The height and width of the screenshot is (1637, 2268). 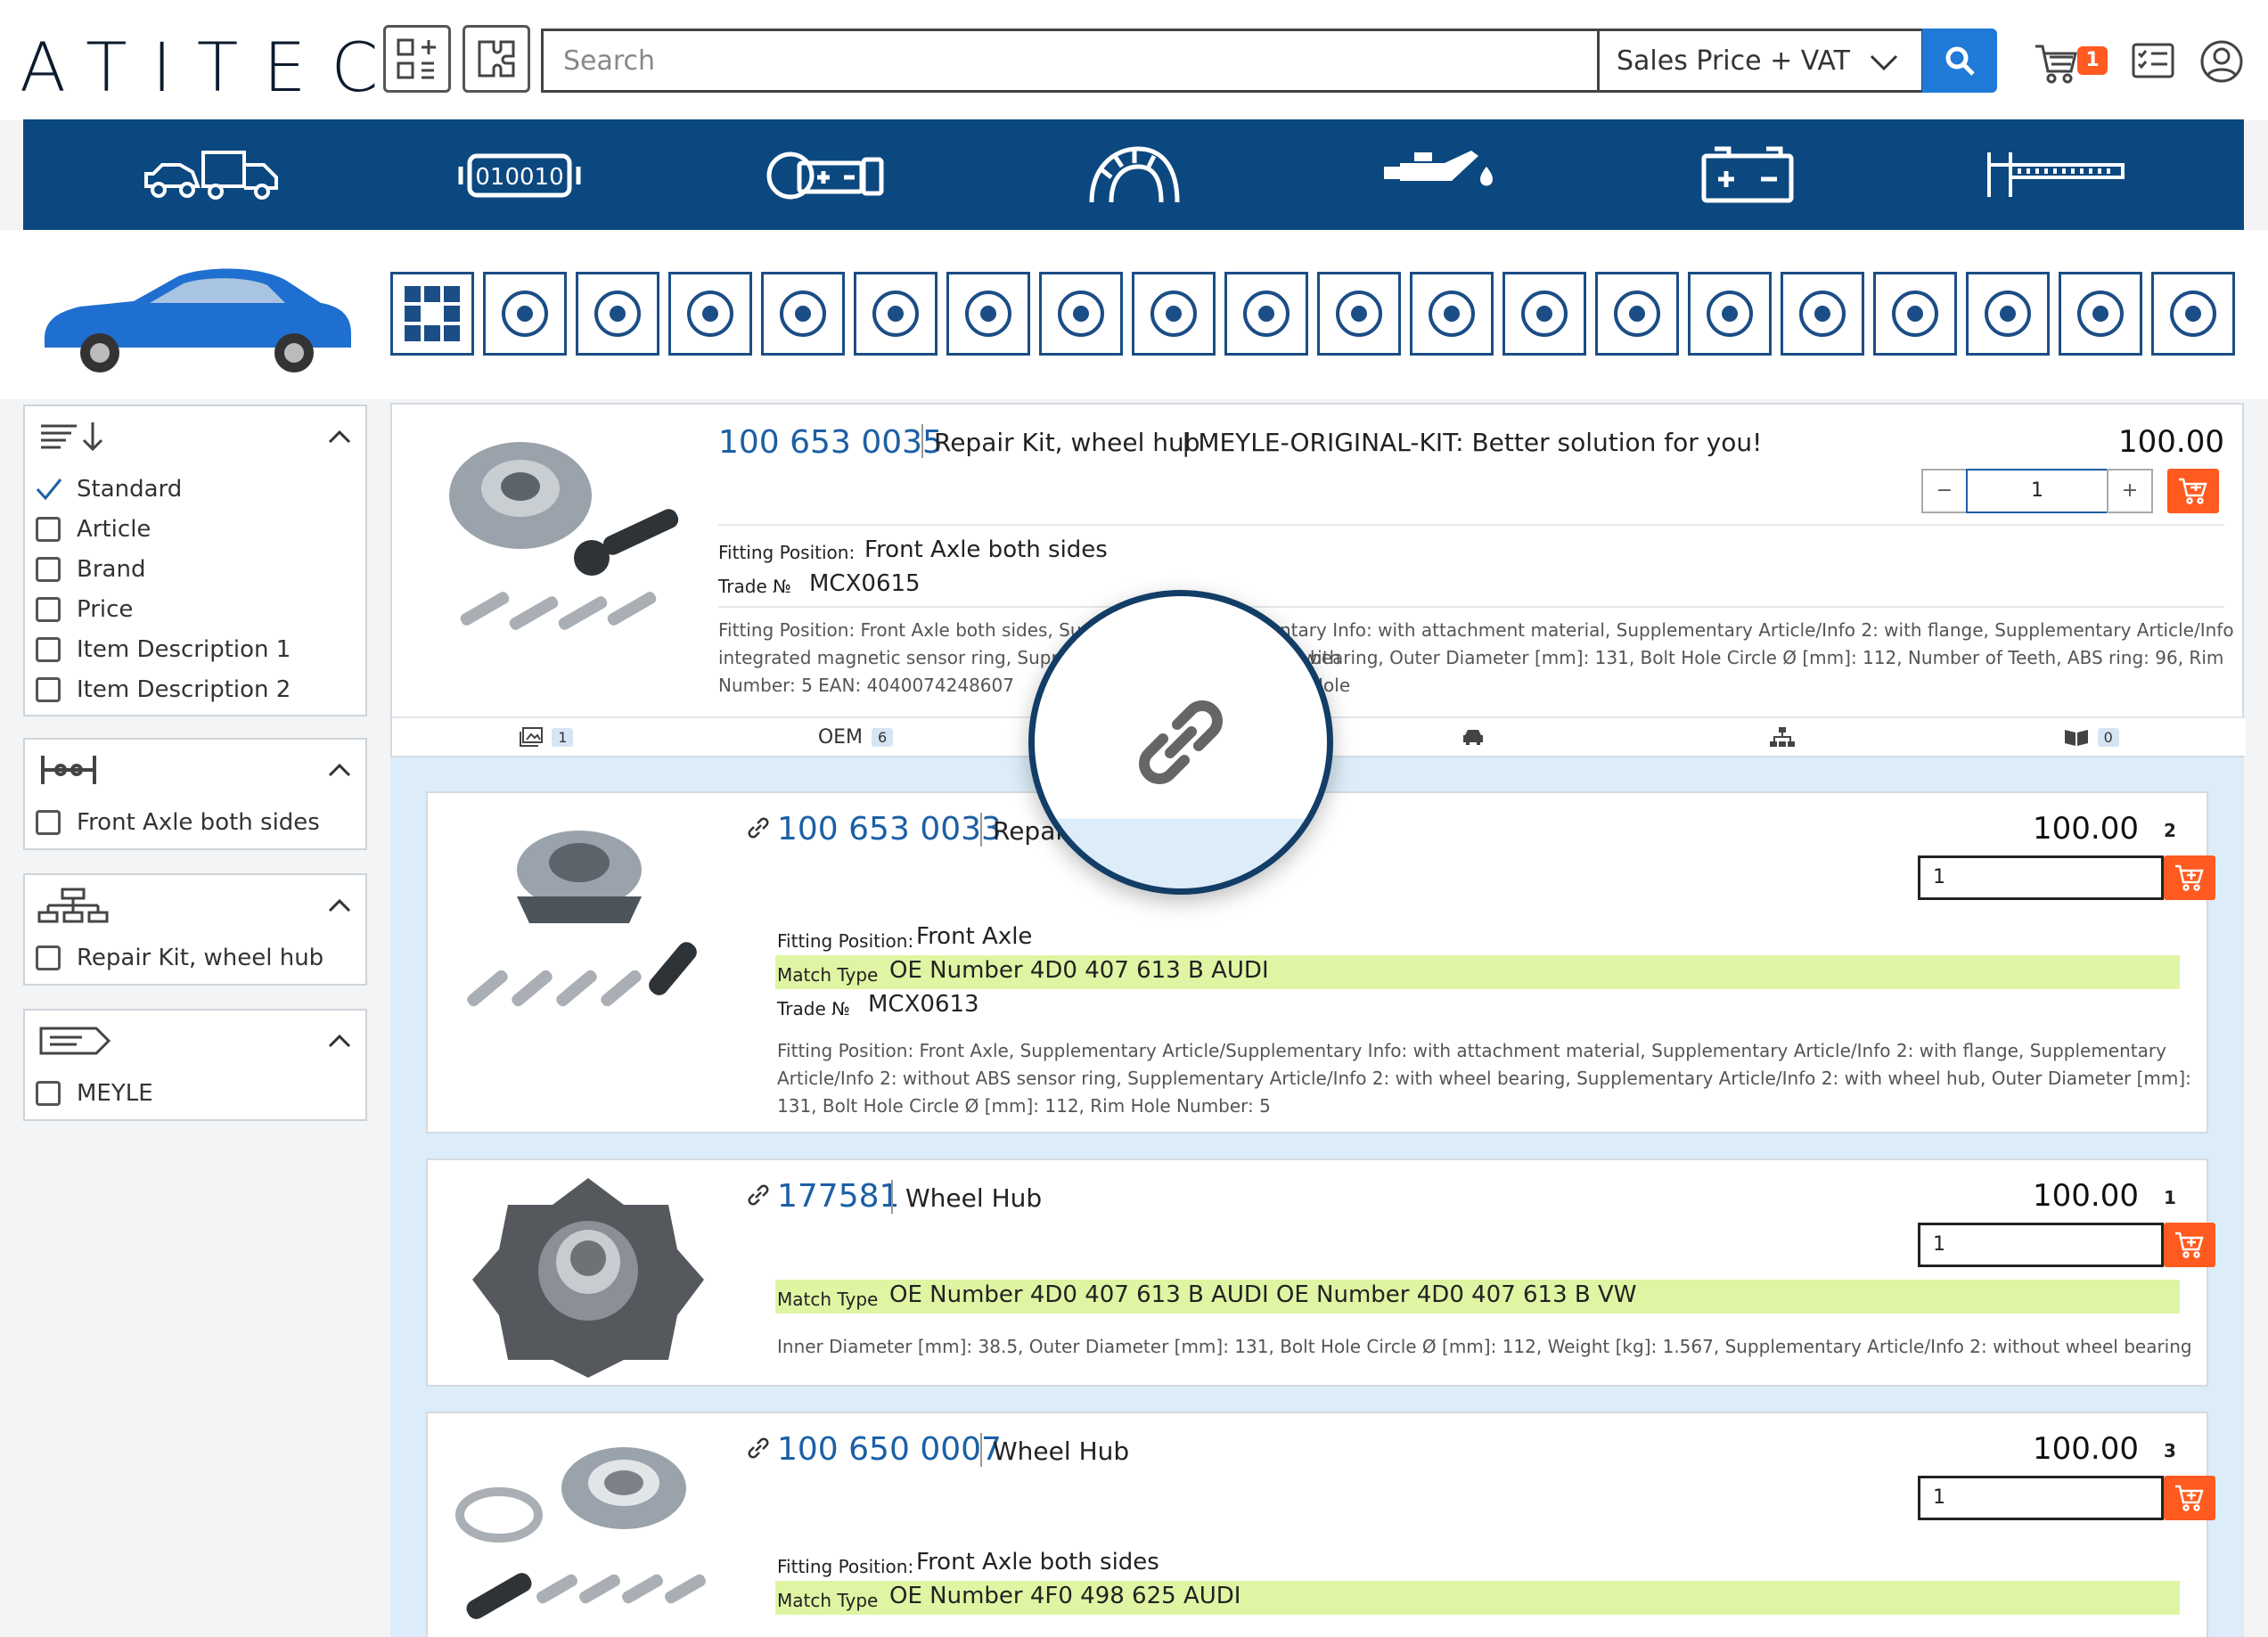 What do you see at coordinates (496, 59) in the screenshot?
I see `parts-puzzle-button` at bounding box center [496, 59].